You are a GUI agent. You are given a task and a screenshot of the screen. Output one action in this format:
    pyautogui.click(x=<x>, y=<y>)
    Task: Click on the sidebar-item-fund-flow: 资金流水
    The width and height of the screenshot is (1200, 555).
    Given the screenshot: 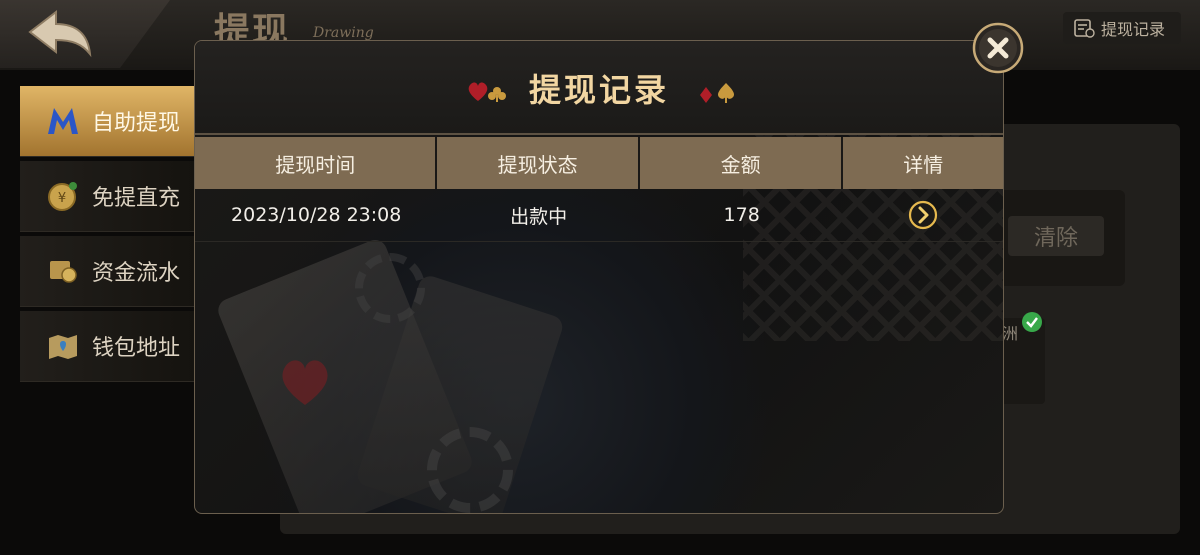 What is the action you would take?
    pyautogui.click(x=107, y=271)
    